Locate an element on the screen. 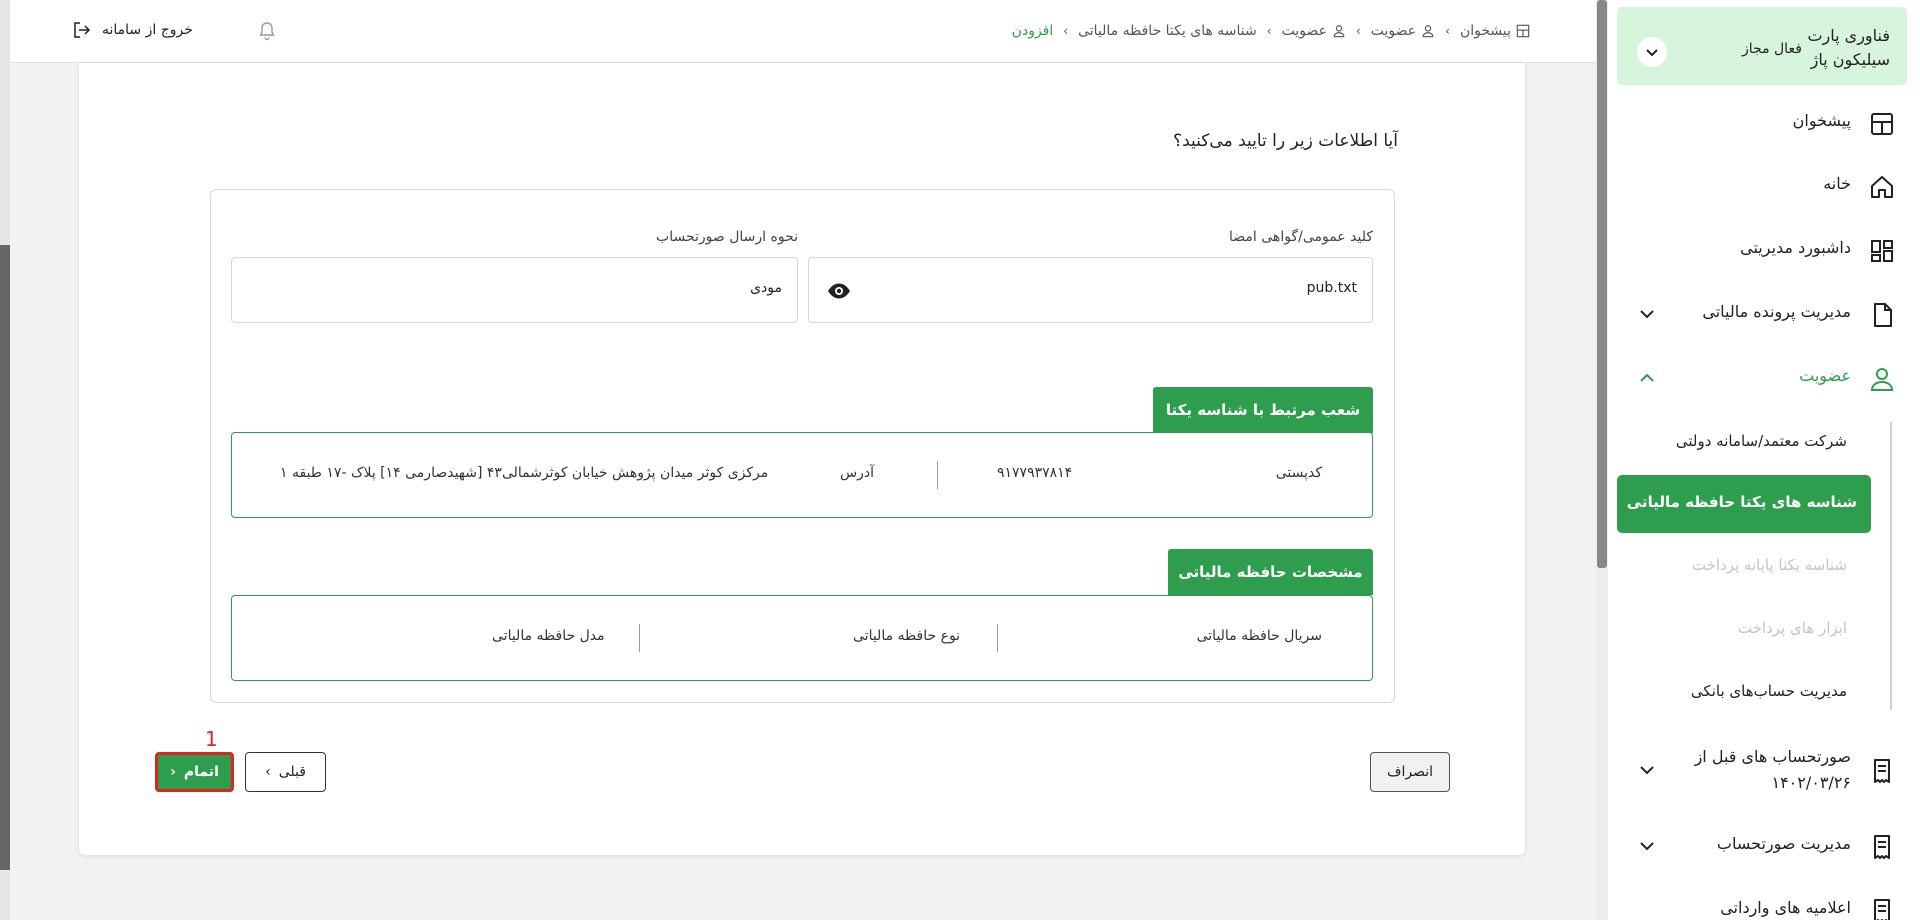 This screenshot has width=1920, height=920. public-key-value: pub.txt is located at coordinates (1331, 288).